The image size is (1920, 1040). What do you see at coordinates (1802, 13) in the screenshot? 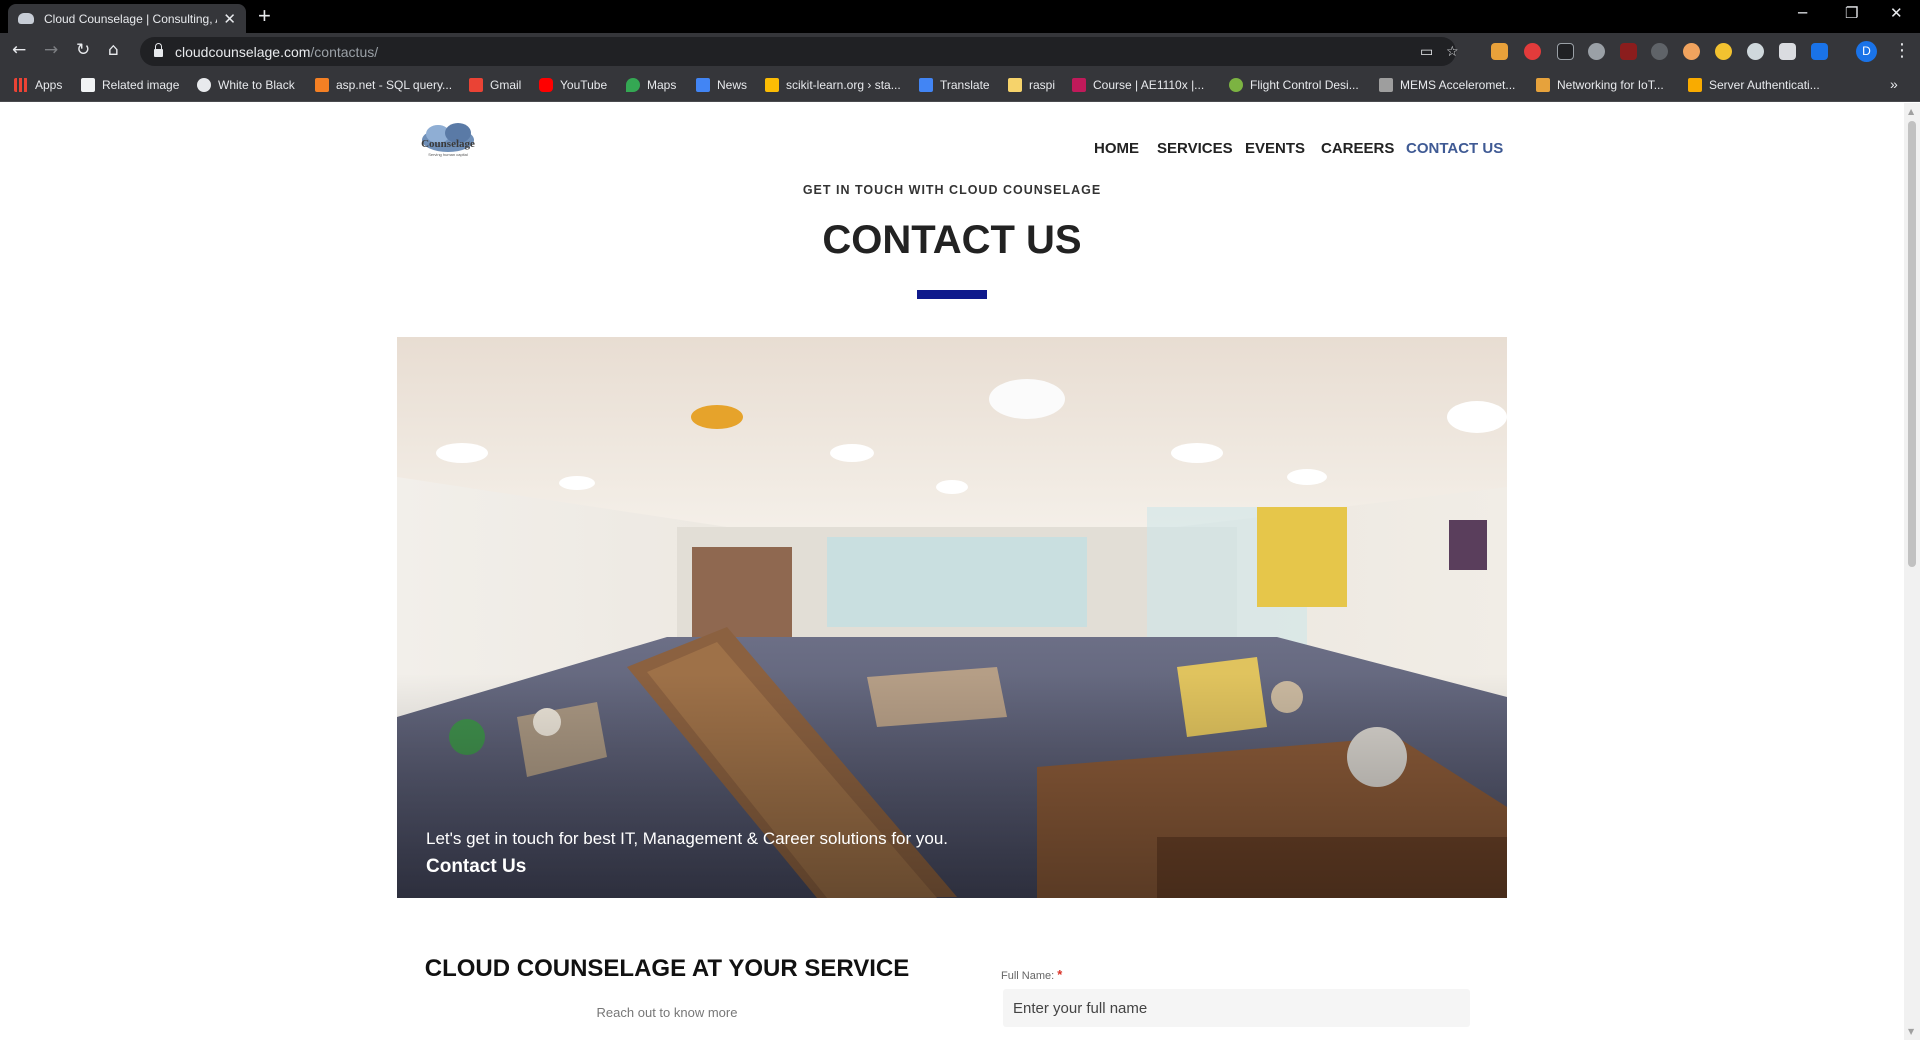
I see `minimize-icon: ─` at bounding box center [1802, 13].